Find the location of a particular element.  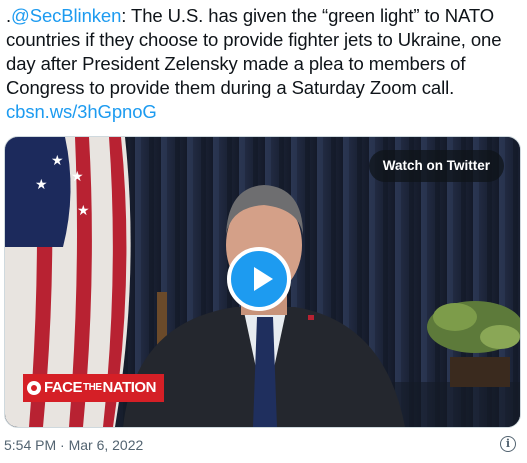

cbs-eye-icon is located at coordinates (34, 388).